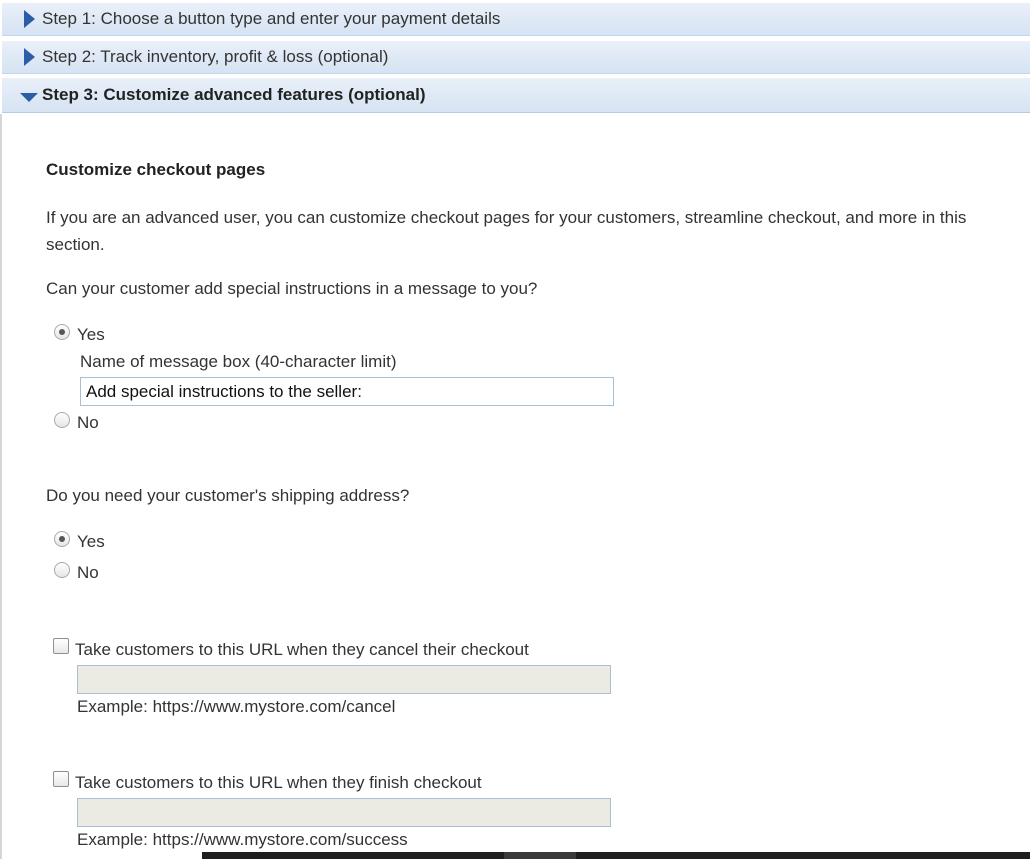 This screenshot has height=859, width=1030. What do you see at coordinates (62, 570) in the screenshot?
I see `shipping-no-radio` at bounding box center [62, 570].